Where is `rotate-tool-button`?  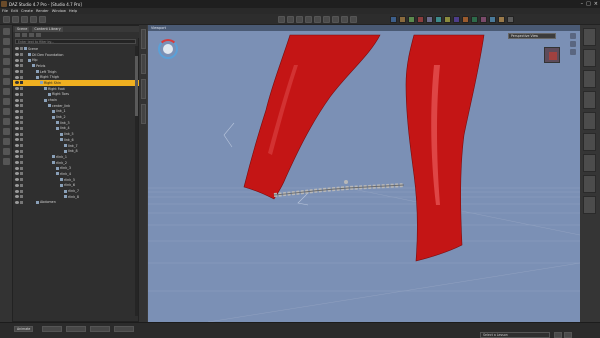 rotate-tool-button is located at coordinates (290, 19).